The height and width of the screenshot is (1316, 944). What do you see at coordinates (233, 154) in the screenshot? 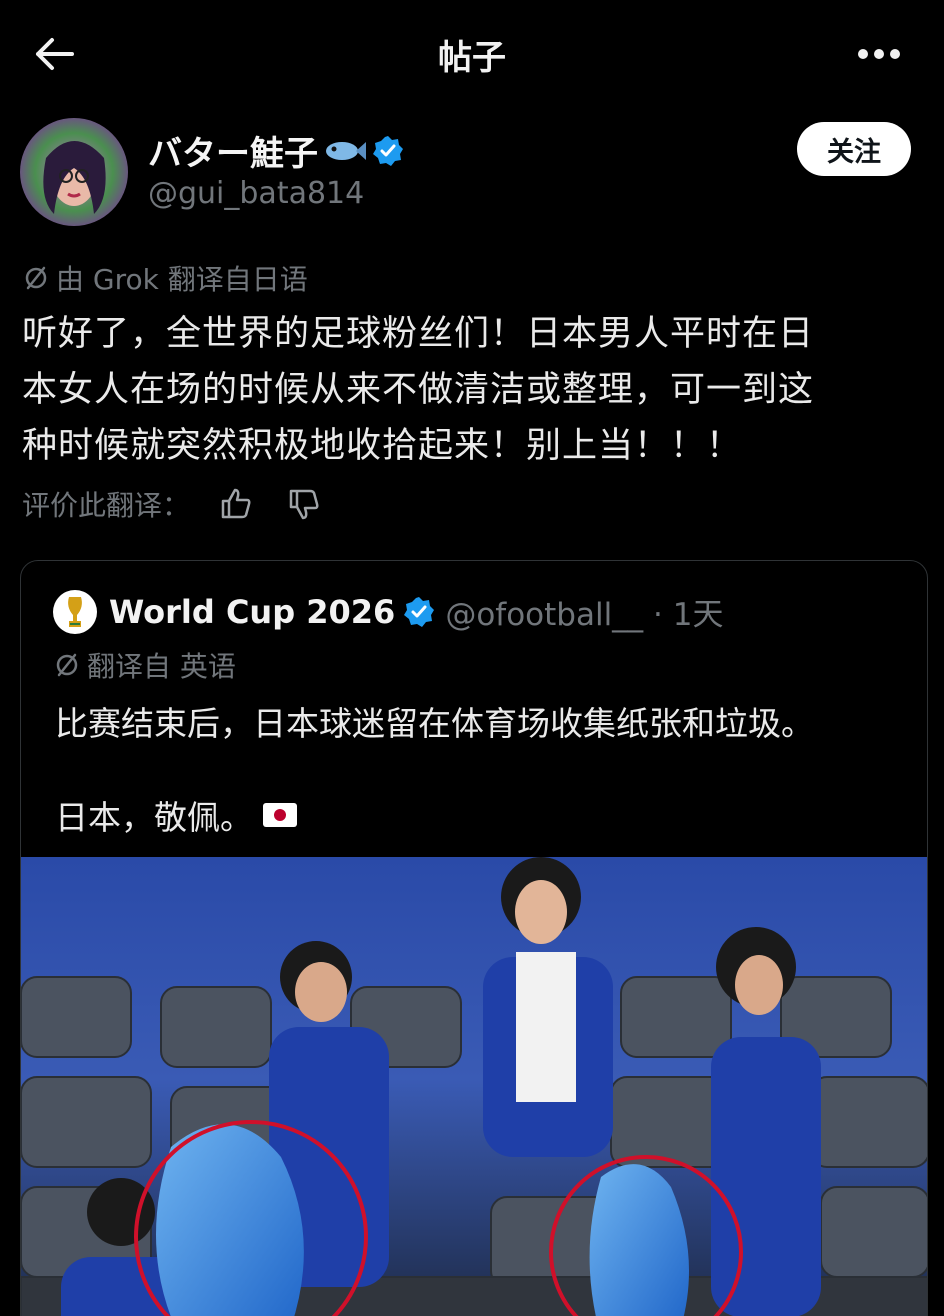
I see `author-name-label: バター鮭子` at bounding box center [233, 154].